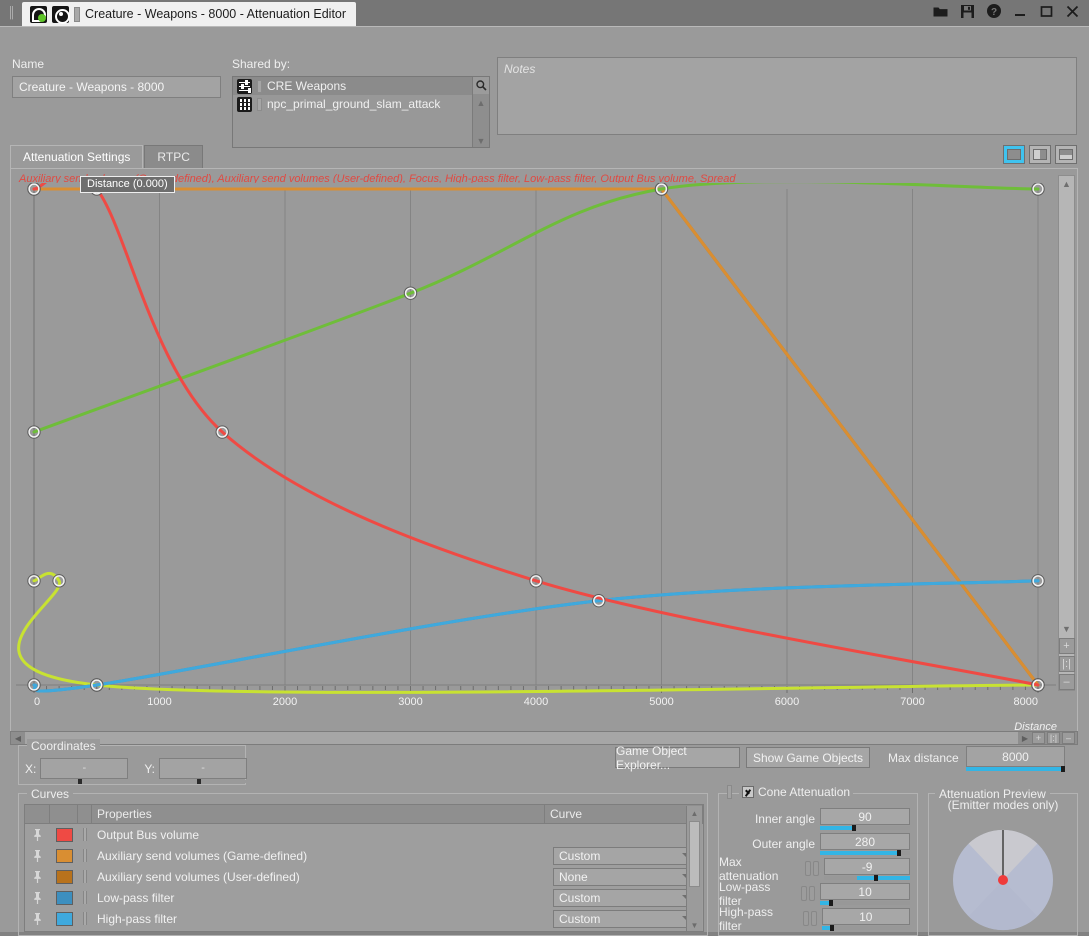  What do you see at coordinates (865, 816) in the screenshot?
I see `cone-parameter-value: 90` at bounding box center [865, 816].